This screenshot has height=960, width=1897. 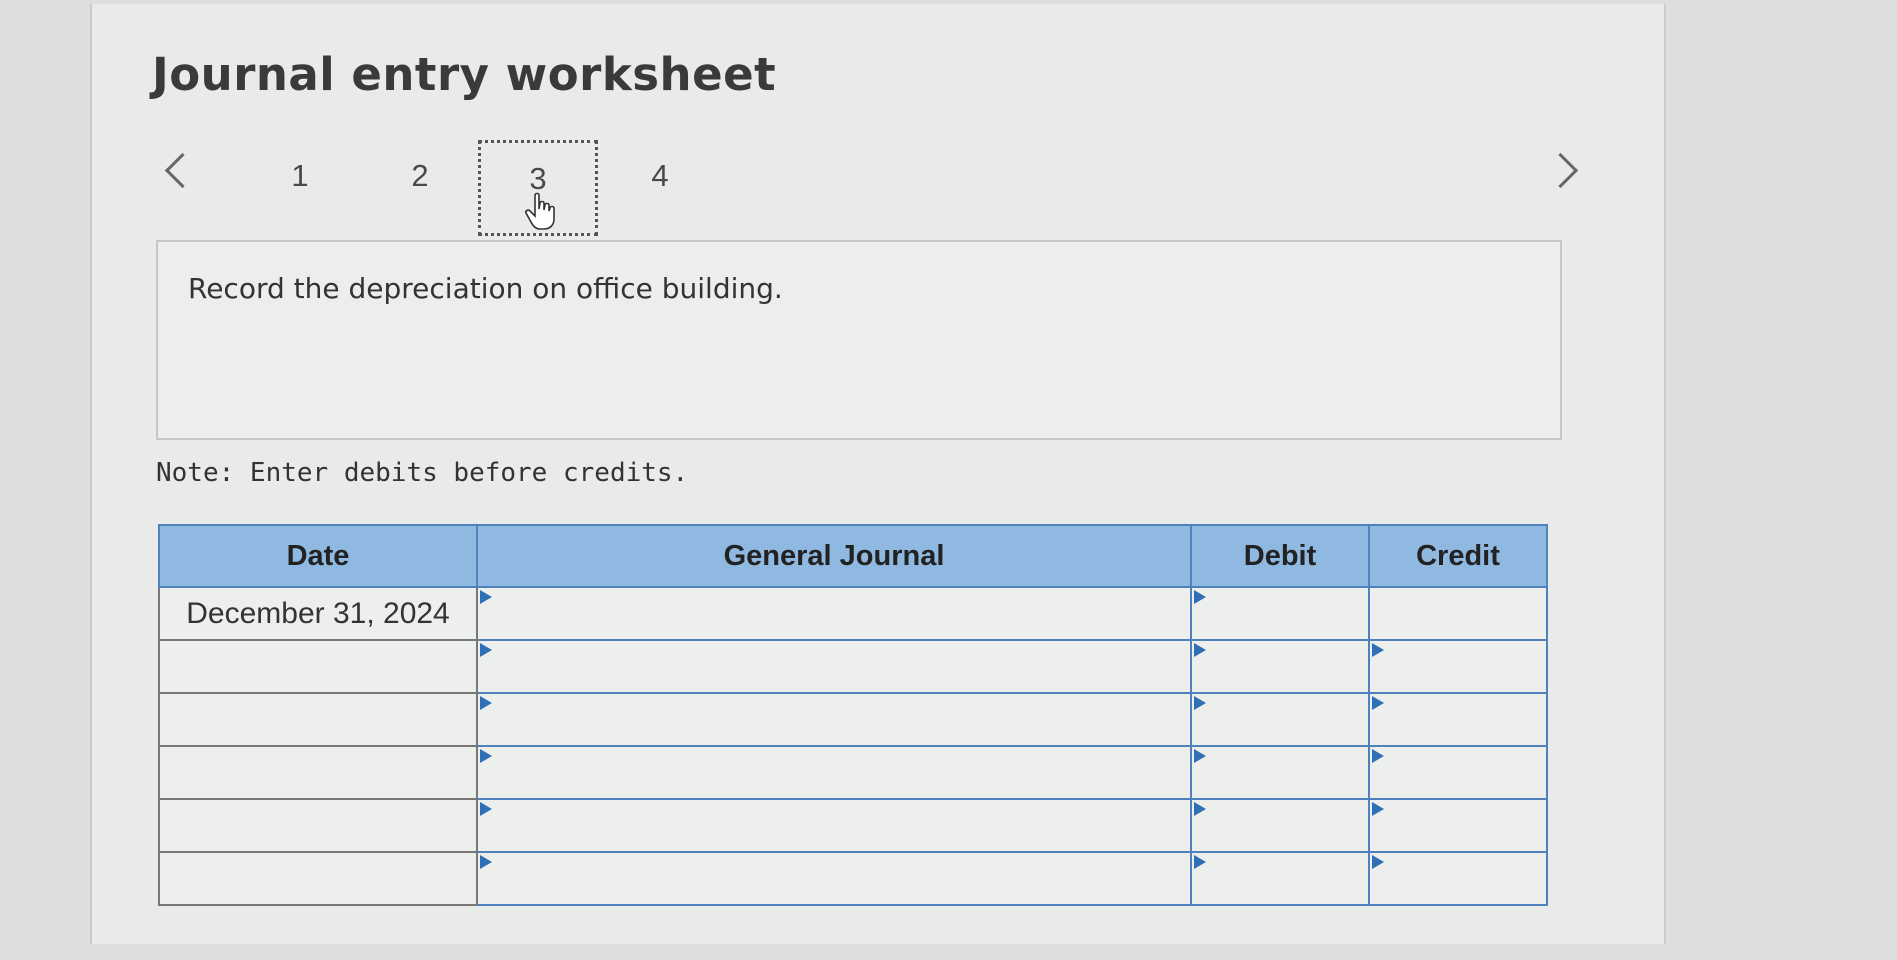 I want to click on credit-header: Credit, so click(x=1458, y=556).